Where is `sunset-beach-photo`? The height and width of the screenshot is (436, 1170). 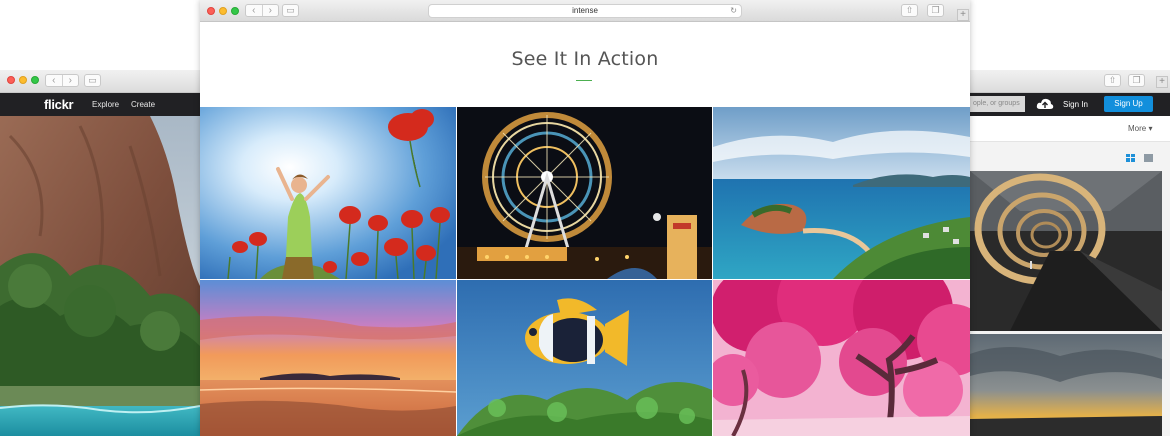
sunset-beach-photo is located at coordinates (328, 358).